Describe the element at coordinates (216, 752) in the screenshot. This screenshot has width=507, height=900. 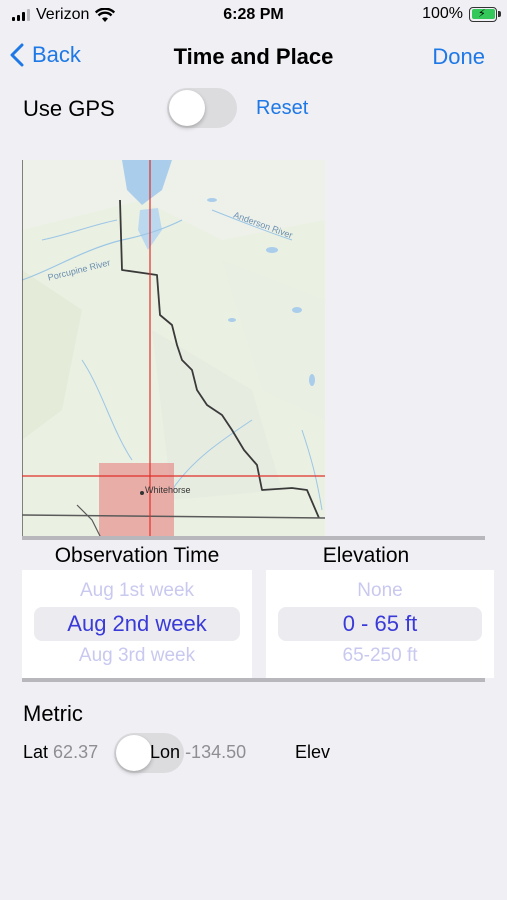
I see `lon-value: -134.50` at that location.